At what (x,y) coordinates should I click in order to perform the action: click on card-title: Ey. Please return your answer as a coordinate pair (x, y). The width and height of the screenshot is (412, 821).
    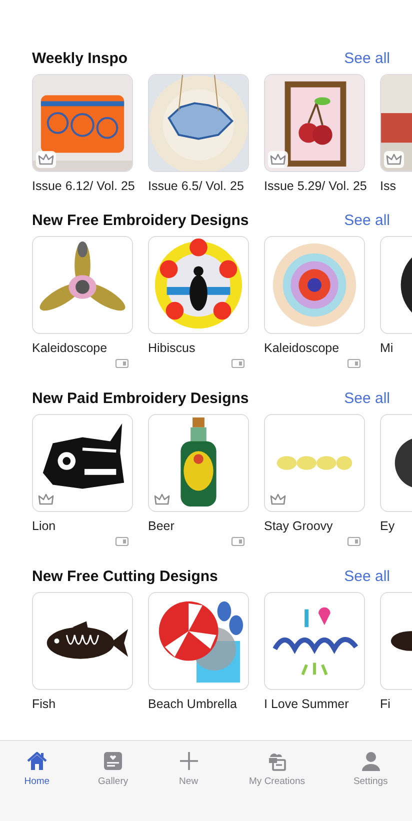
    Looking at the image, I should click on (388, 526).